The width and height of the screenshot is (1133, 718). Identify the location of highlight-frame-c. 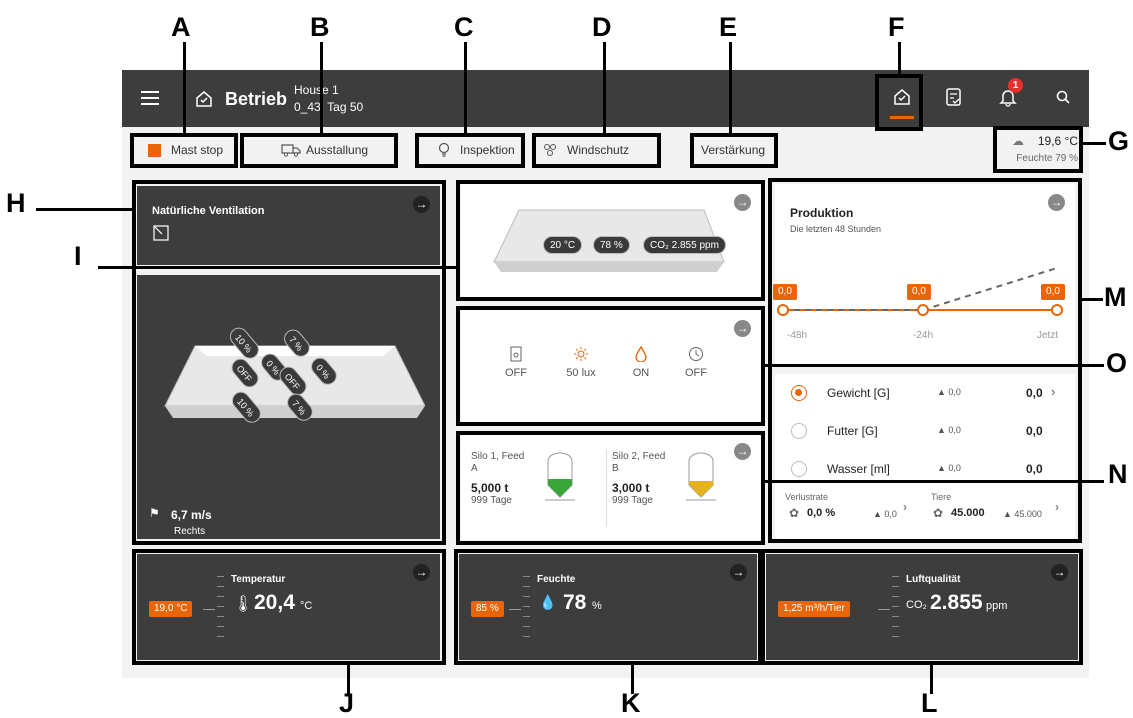
(470, 150).